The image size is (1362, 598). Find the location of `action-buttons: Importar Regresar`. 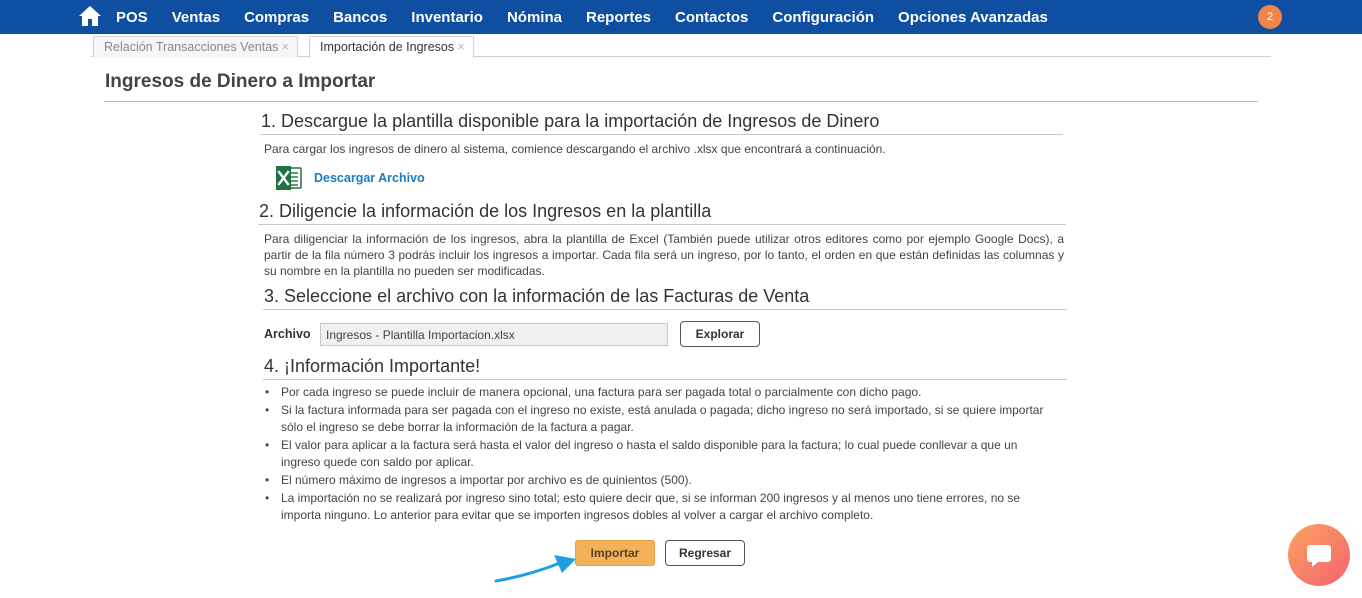

action-buttons: Importar Regresar is located at coordinates (660, 553).